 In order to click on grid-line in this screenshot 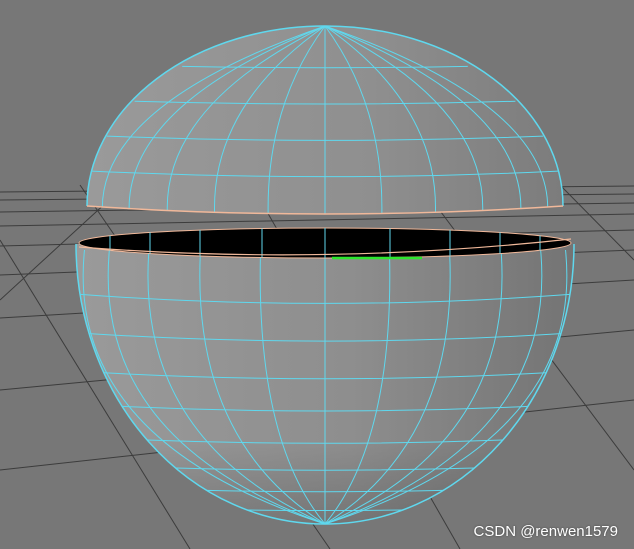, I will do `click(317, 220)`.